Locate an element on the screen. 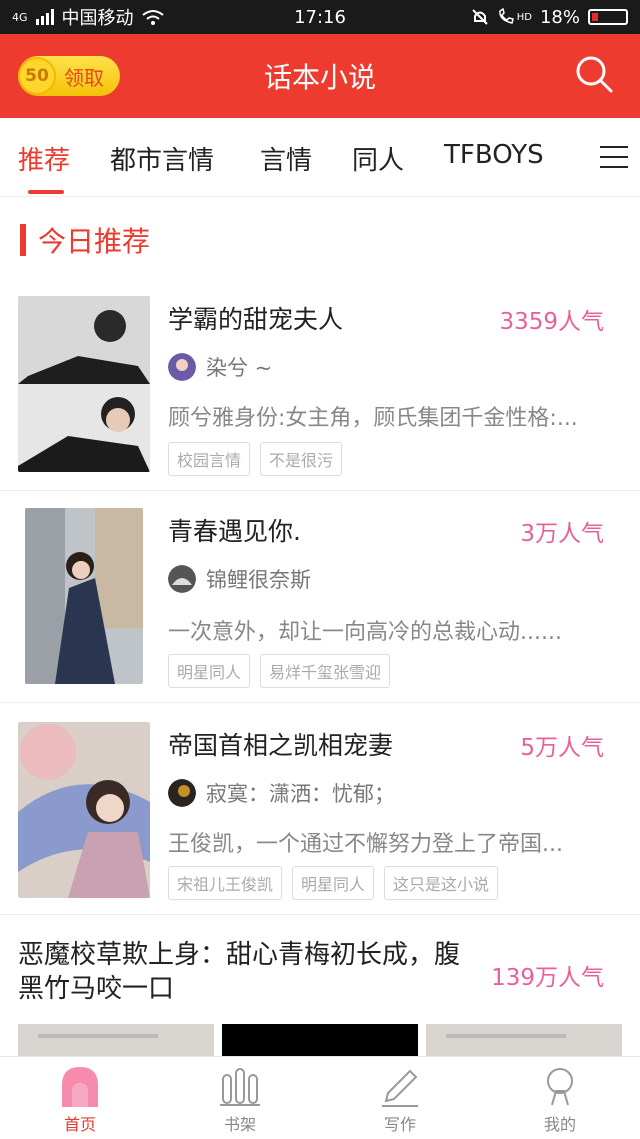  pen-icon is located at coordinates (400, 1088).